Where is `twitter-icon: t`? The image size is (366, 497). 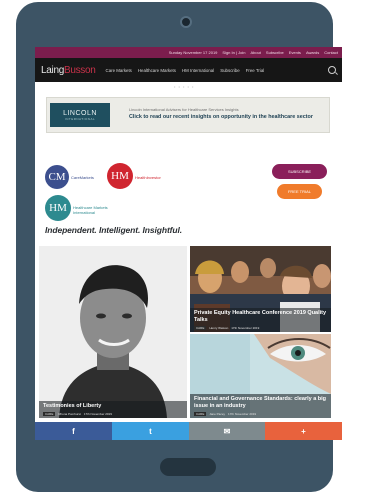 twitter-icon: t is located at coordinates (150, 431).